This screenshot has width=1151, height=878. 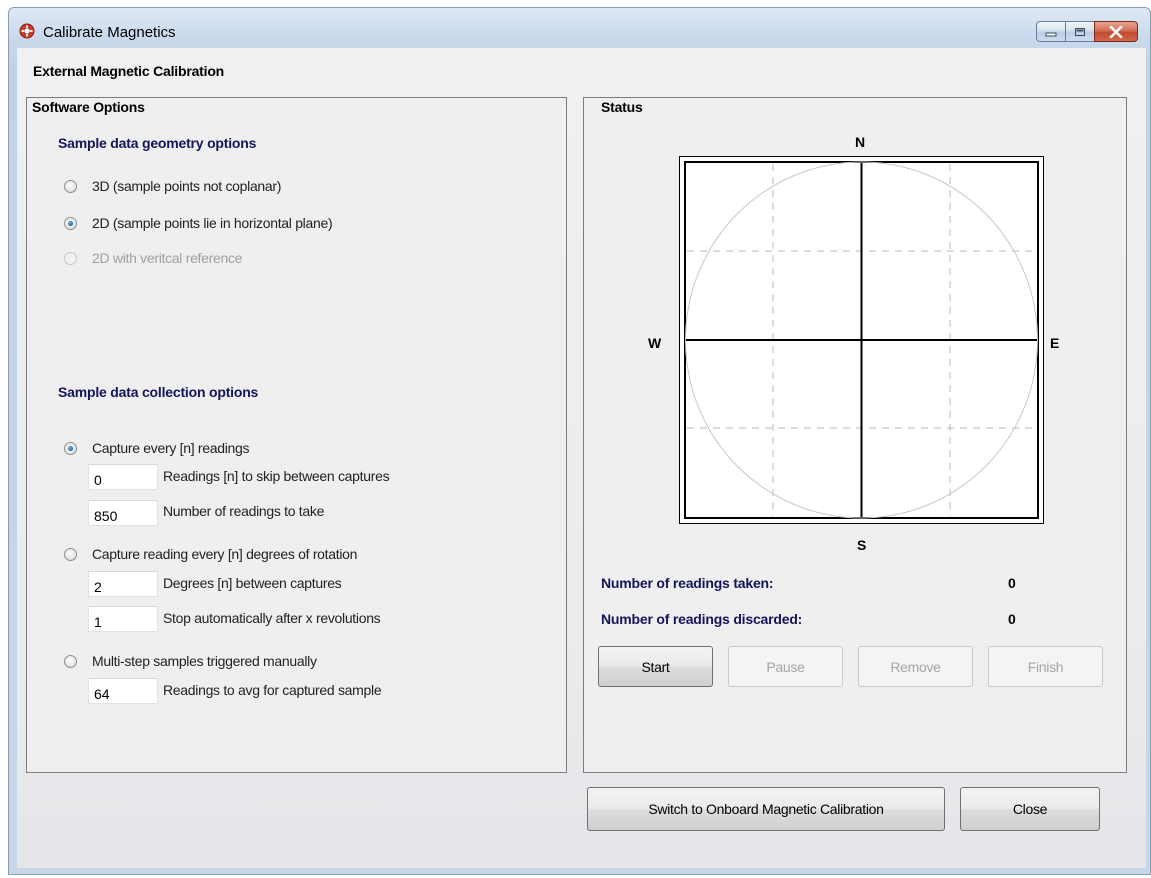 What do you see at coordinates (123, 477) in the screenshot?
I see `skip-readings-input: 0` at bounding box center [123, 477].